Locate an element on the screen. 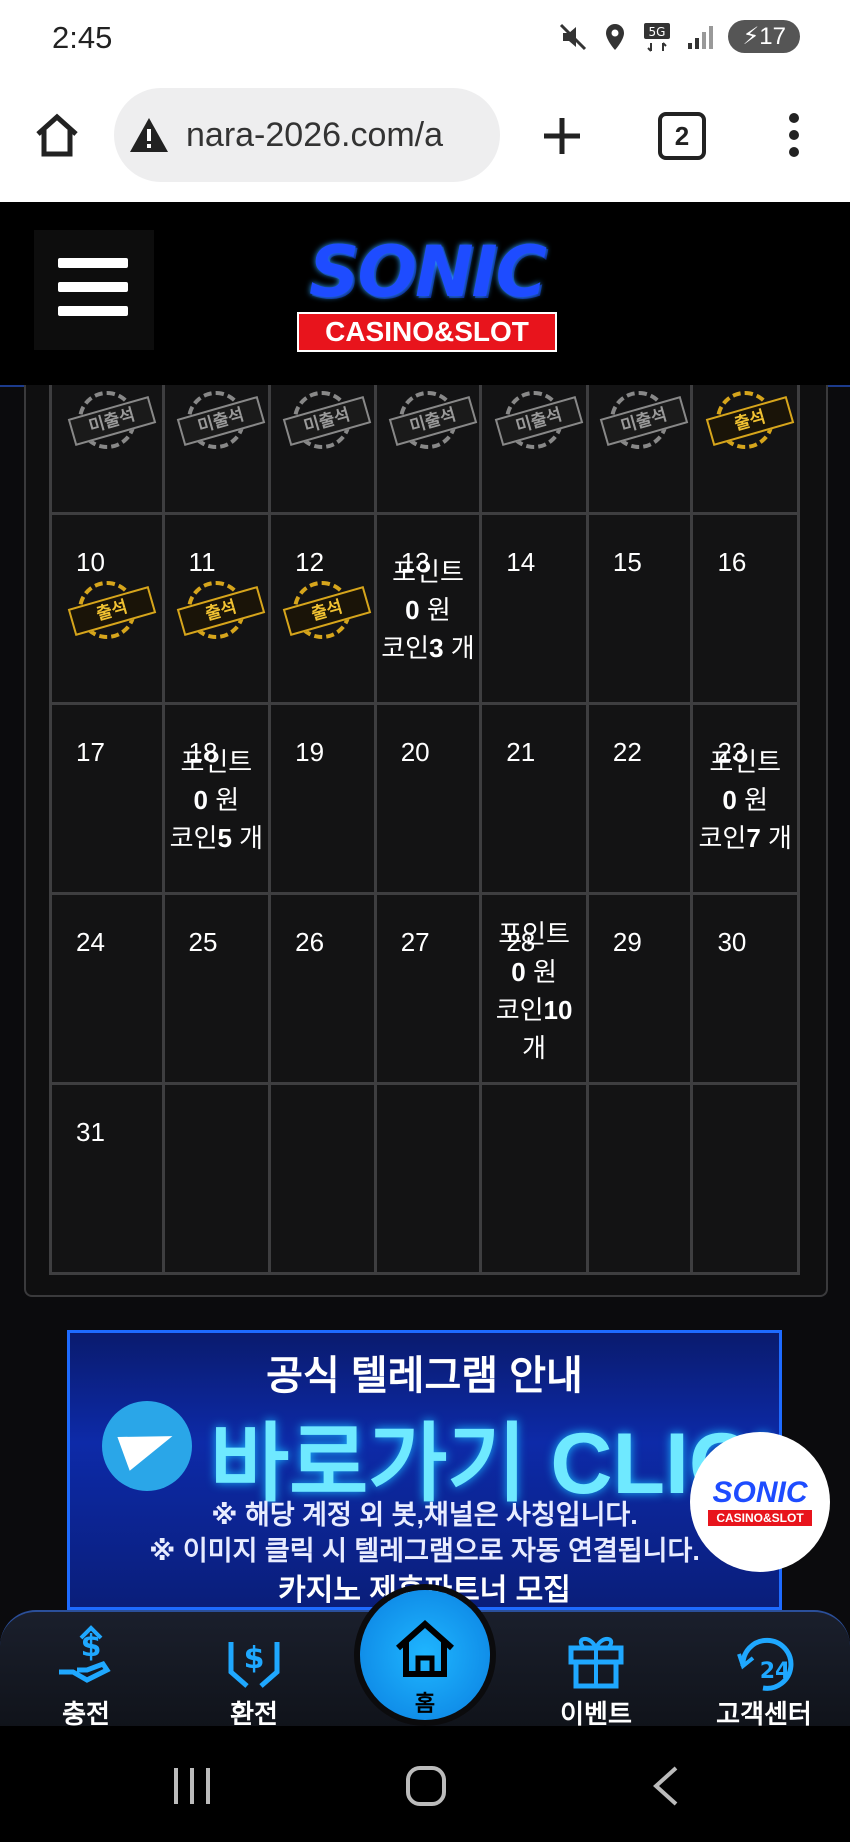  url-text: nara-2026.com/a is located at coordinates (331, 135).